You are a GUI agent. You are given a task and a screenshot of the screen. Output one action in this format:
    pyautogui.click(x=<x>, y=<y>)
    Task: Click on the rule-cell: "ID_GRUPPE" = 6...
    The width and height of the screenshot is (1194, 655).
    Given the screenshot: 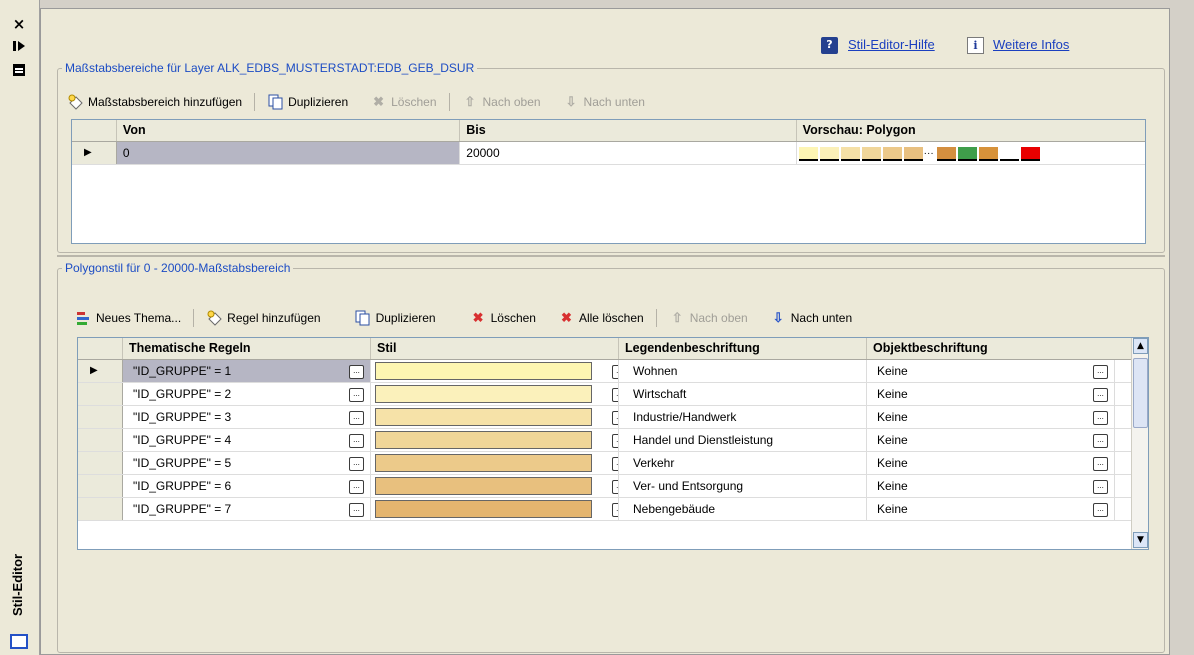 What is the action you would take?
    pyautogui.click(x=247, y=486)
    